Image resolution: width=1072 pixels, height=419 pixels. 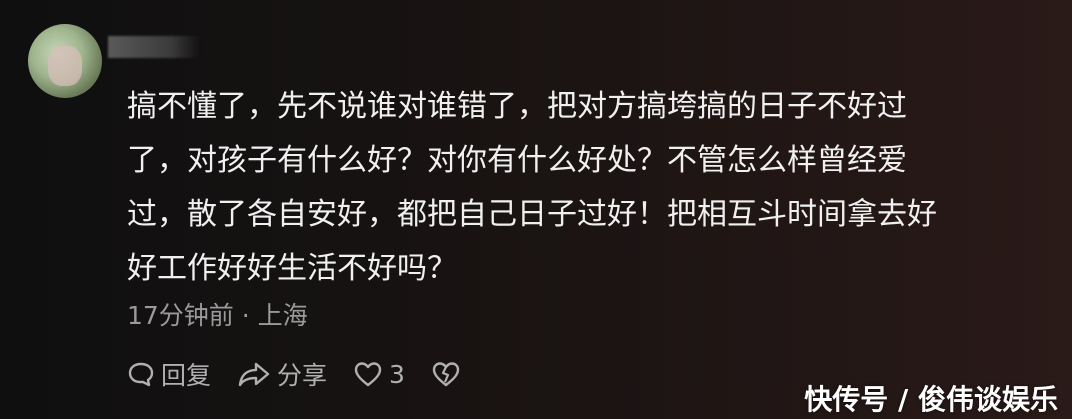 I want to click on comment-actions: 回复 分享 3, so click(x=310, y=374).